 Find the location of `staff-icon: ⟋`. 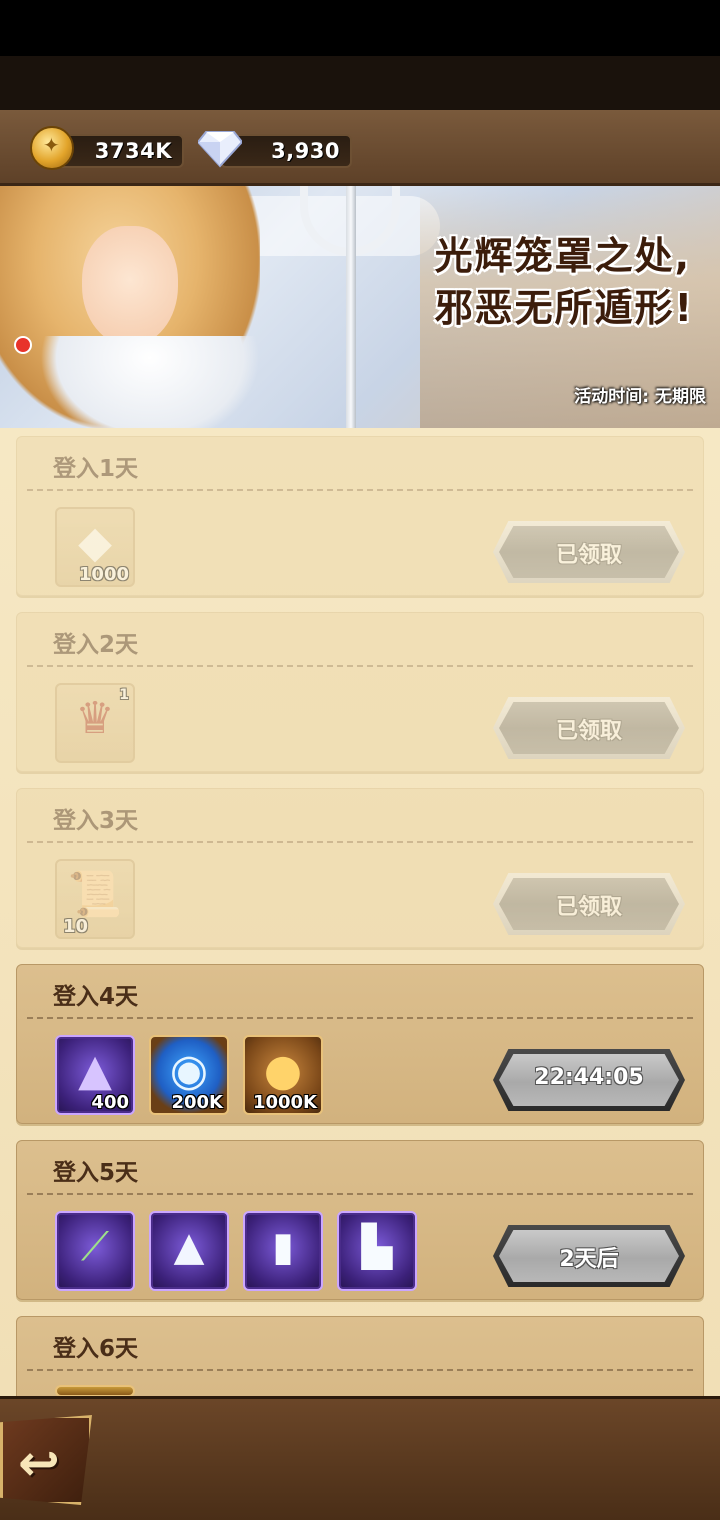

staff-icon: ⟋ is located at coordinates (95, 1247).